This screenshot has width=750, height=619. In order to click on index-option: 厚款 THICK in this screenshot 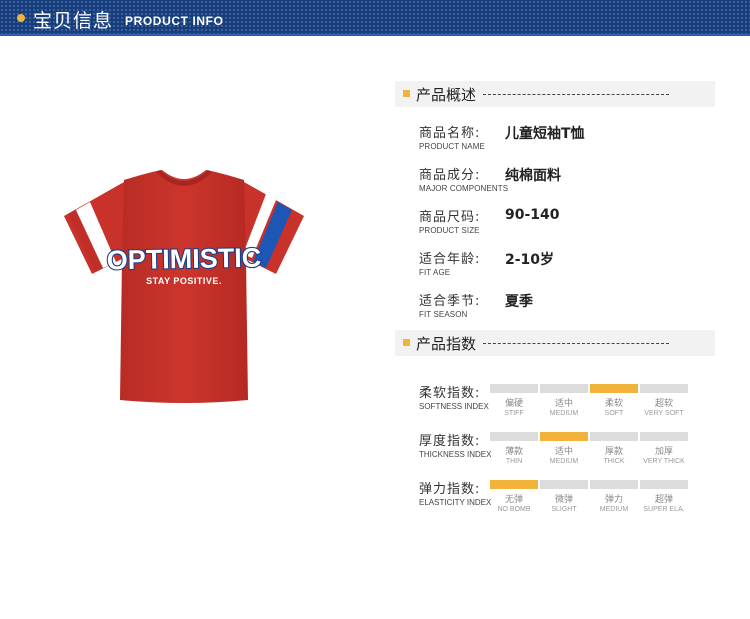, I will do `click(614, 454)`.